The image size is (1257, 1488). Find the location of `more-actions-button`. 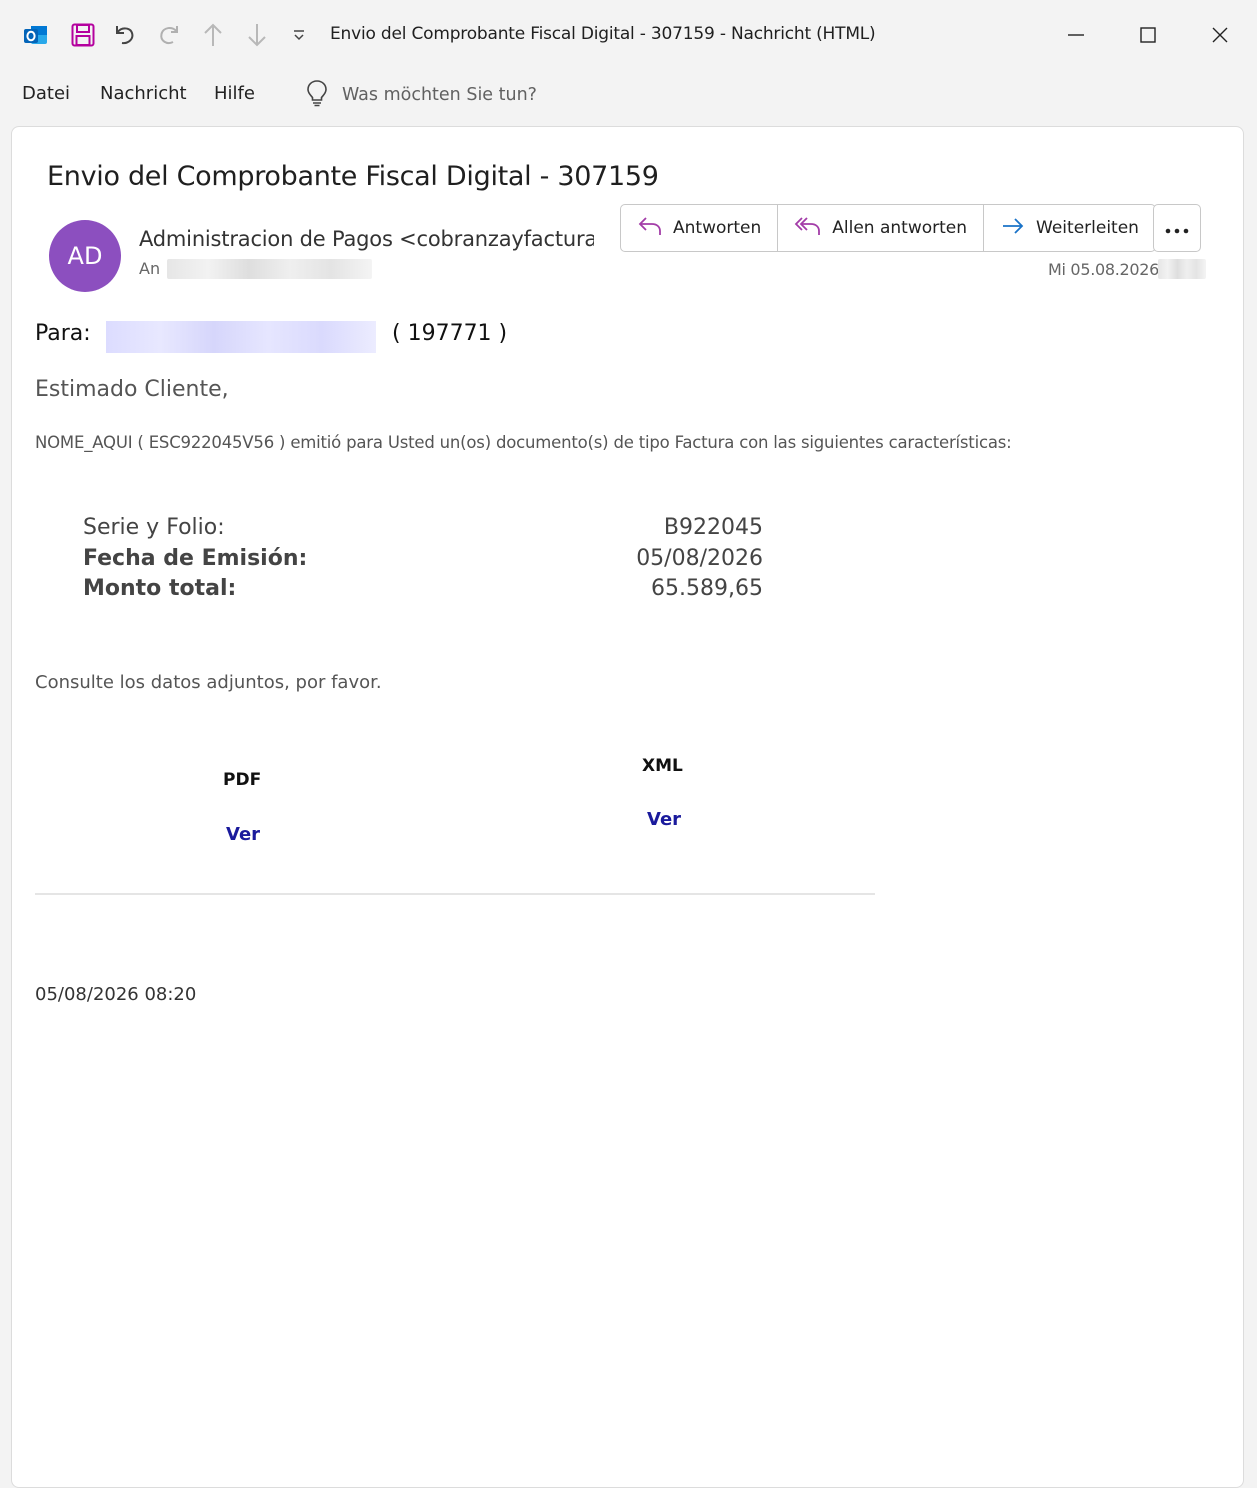

more-actions-button is located at coordinates (1177, 228).